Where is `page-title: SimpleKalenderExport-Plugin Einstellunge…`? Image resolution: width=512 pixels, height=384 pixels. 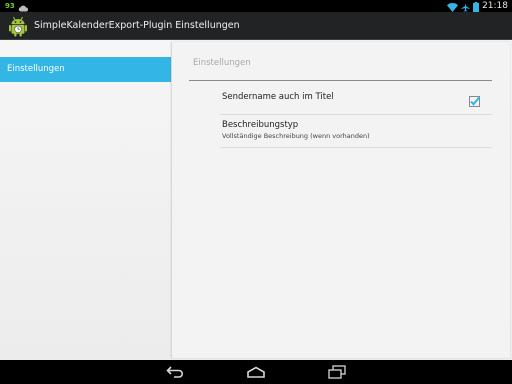
page-title: SimpleKalenderExport-Plugin Einstellunge… is located at coordinates (137, 25).